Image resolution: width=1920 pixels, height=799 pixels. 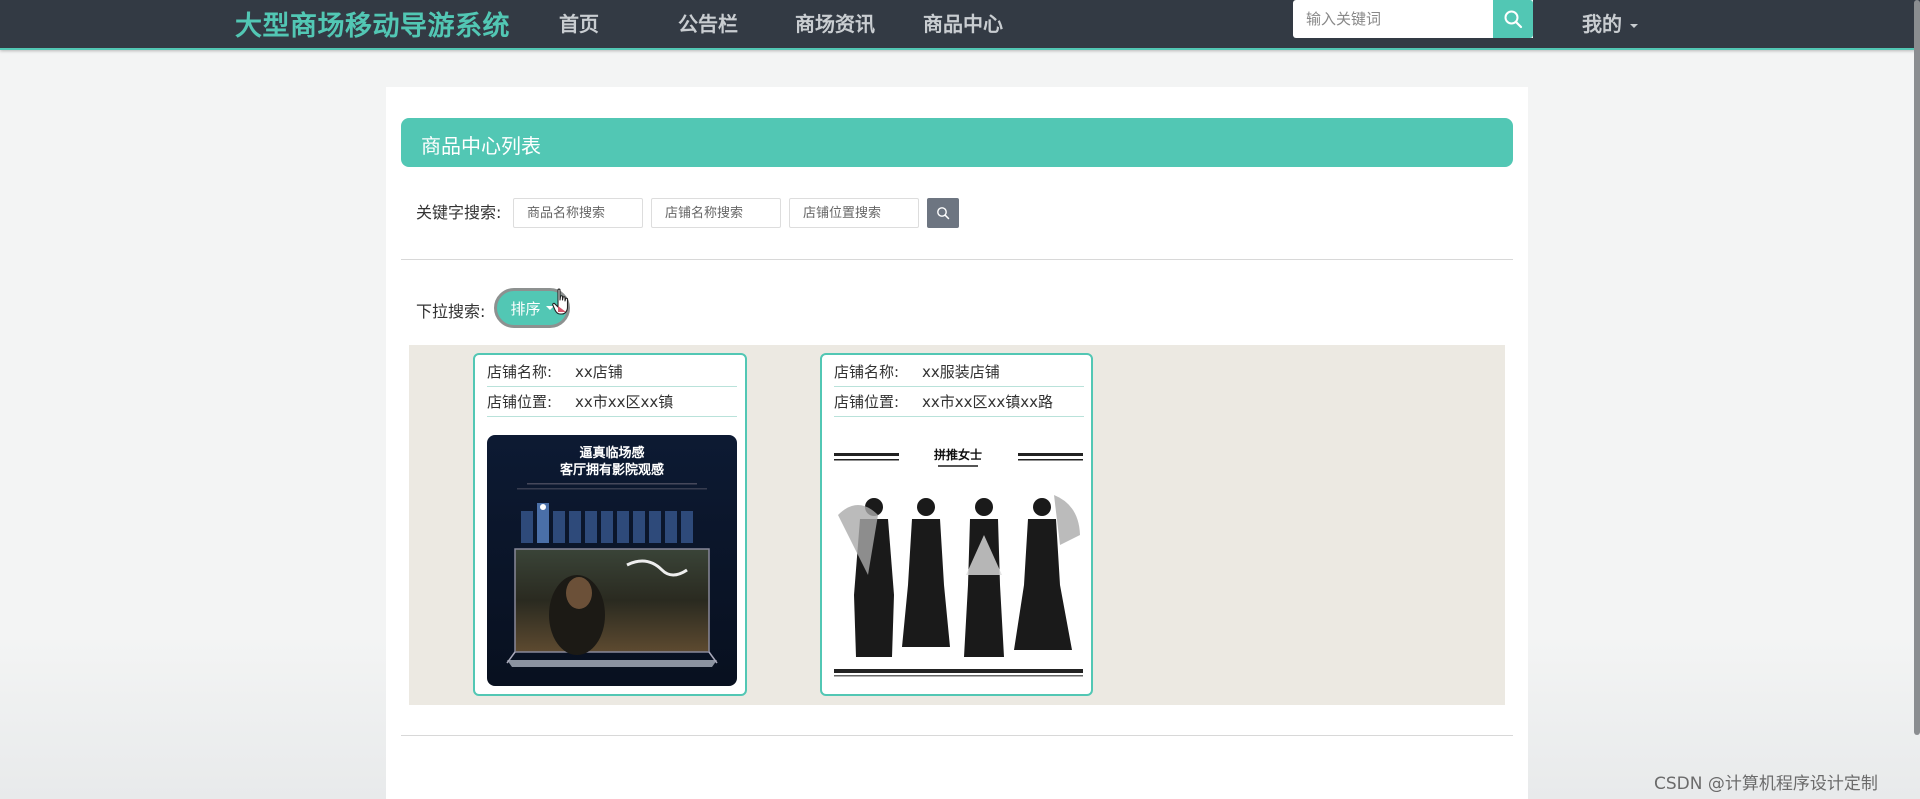 I want to click on site-brand: 大型商场移动导游系统, so click(x=372, y=23).